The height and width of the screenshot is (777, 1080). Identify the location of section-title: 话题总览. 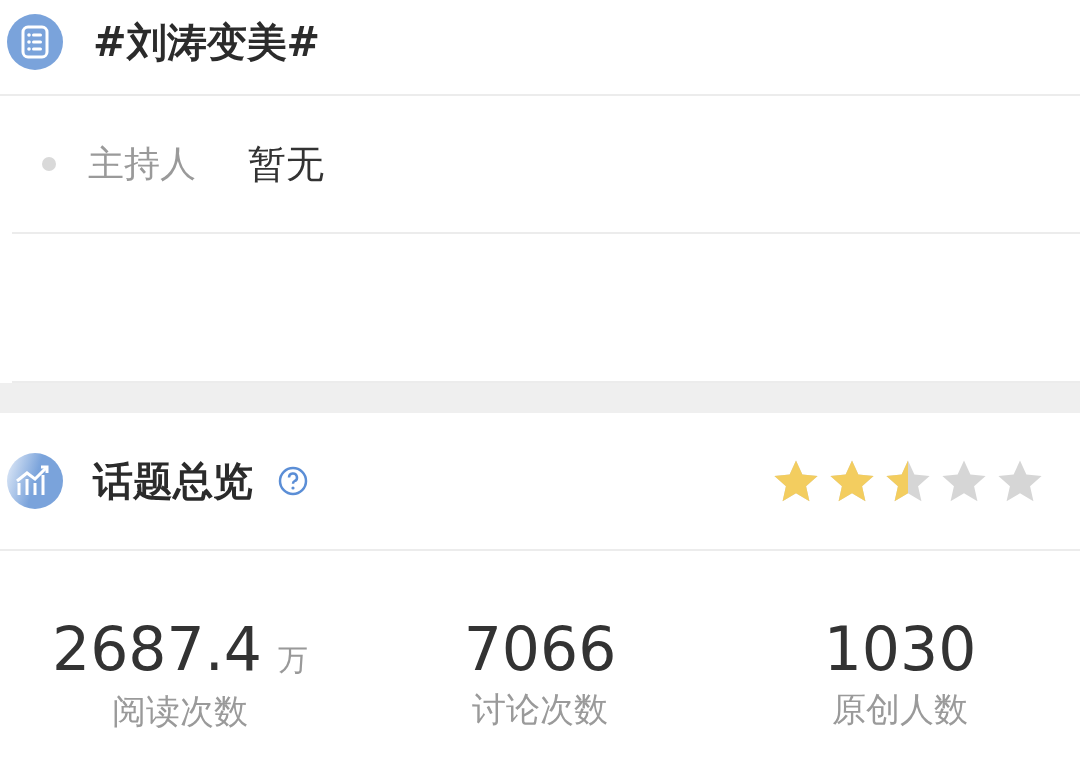
(173, 481).